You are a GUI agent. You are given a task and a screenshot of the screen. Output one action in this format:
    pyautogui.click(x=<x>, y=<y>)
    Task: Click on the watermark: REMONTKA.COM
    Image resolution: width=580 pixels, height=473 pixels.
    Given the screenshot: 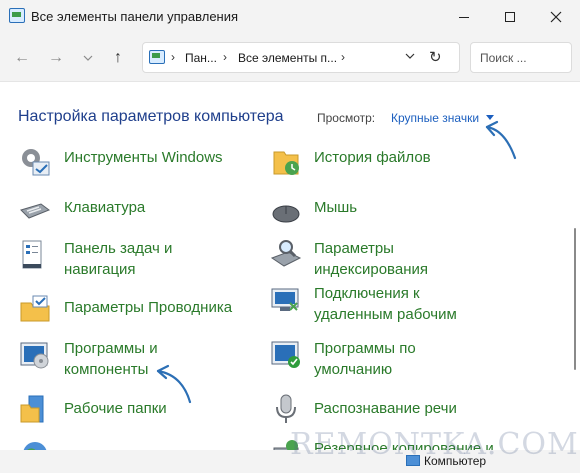 What is the action you would take?
    pyautogui.click(x=434, y=444)
    